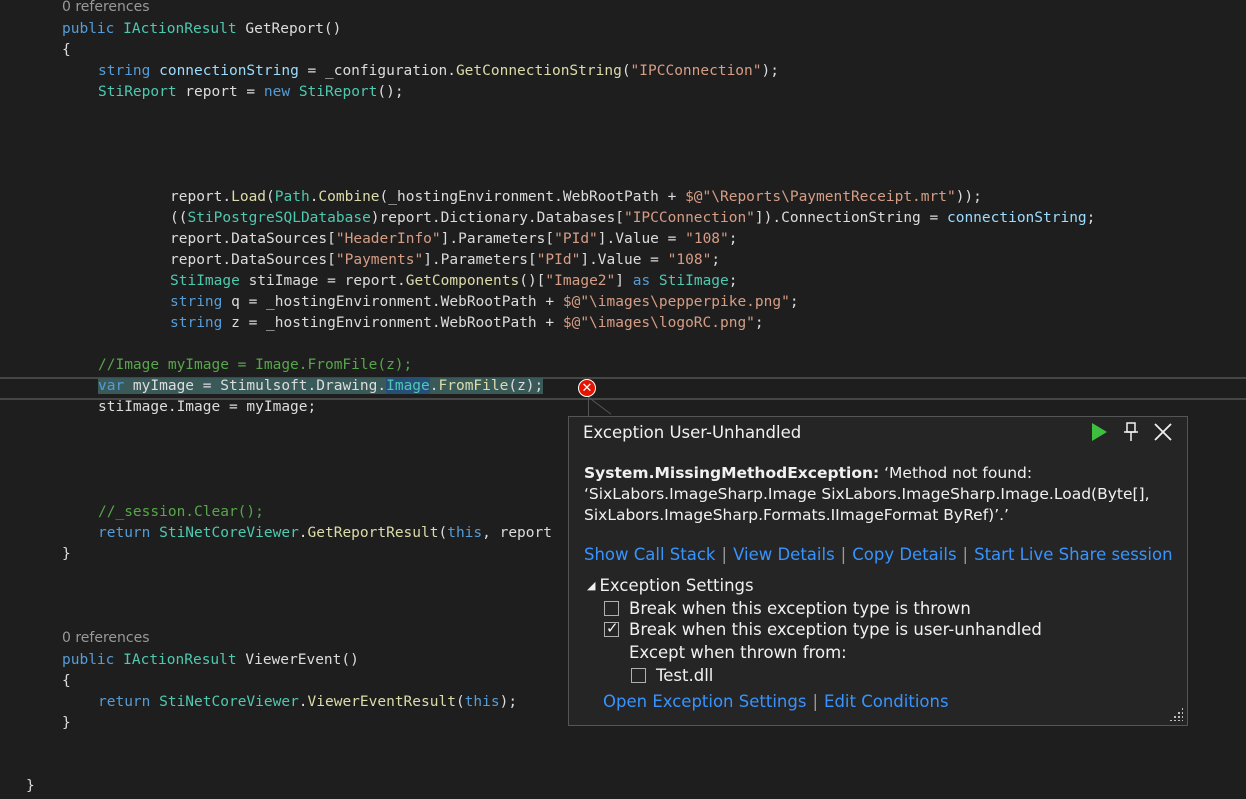 This screenshot has width=1246, height=799. Describe the element at coordinates (66, 50) in the screenshot. I see `brace-open: {` at that location.